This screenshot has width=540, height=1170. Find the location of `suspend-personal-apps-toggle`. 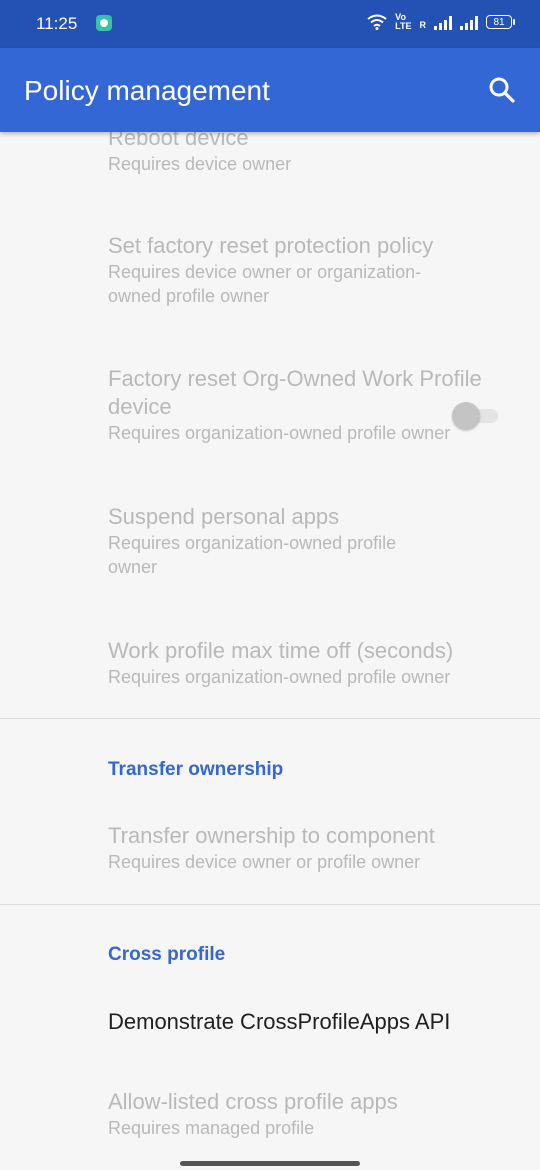

suspend-personal-apps-toggle is located at coordinates (476, 415).